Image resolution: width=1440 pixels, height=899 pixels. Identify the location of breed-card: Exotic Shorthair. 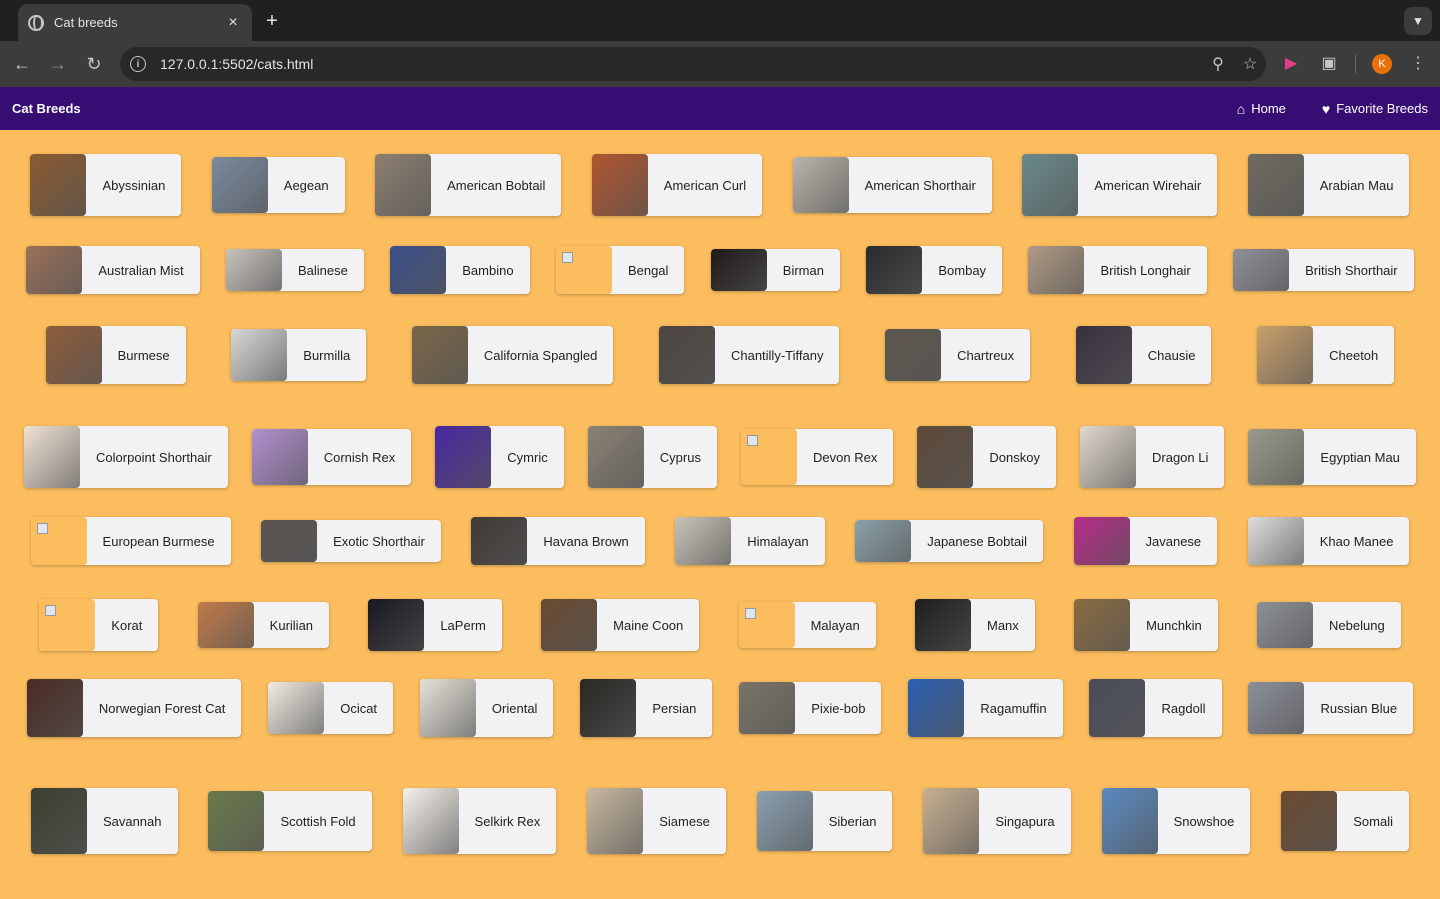
(351, 541).